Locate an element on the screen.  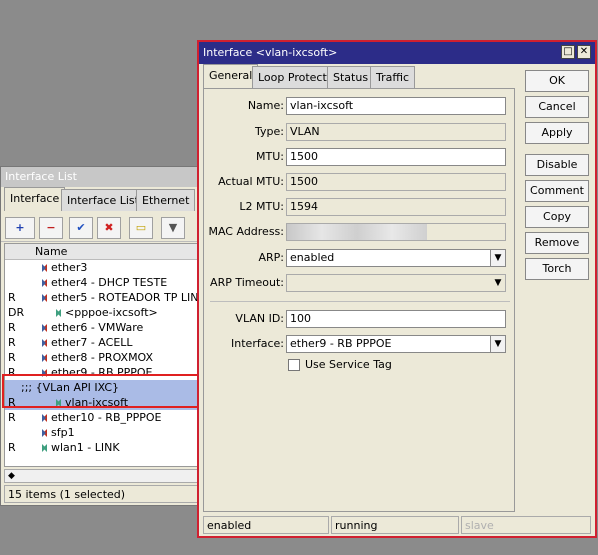
use-service-tag-label: Use Service Tag is located at coordinates (348, 364).